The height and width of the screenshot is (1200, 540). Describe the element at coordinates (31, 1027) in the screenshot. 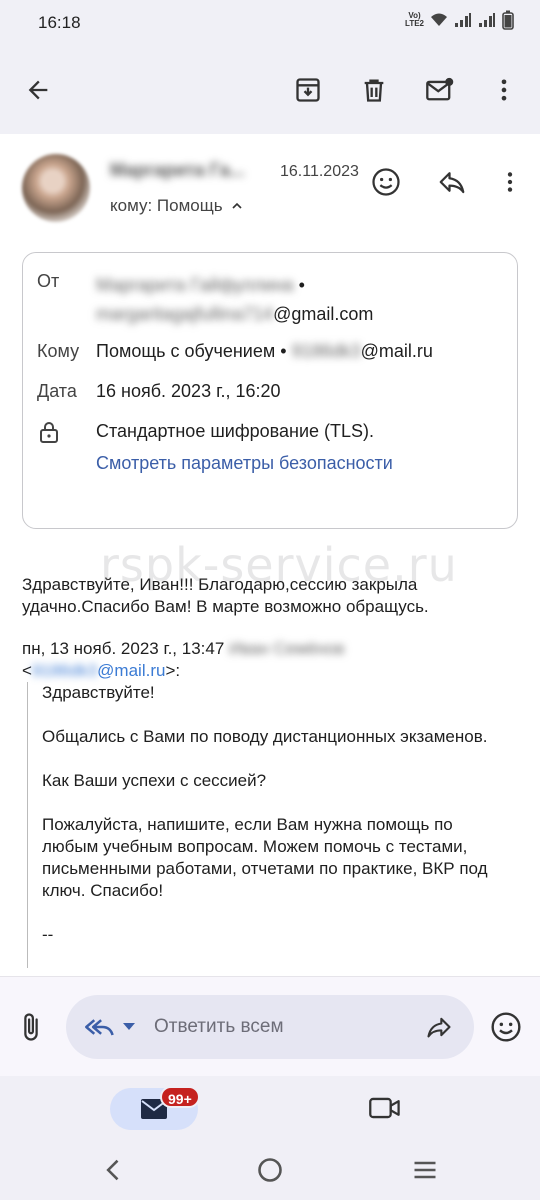

I see `paperclip-icon` at that location.